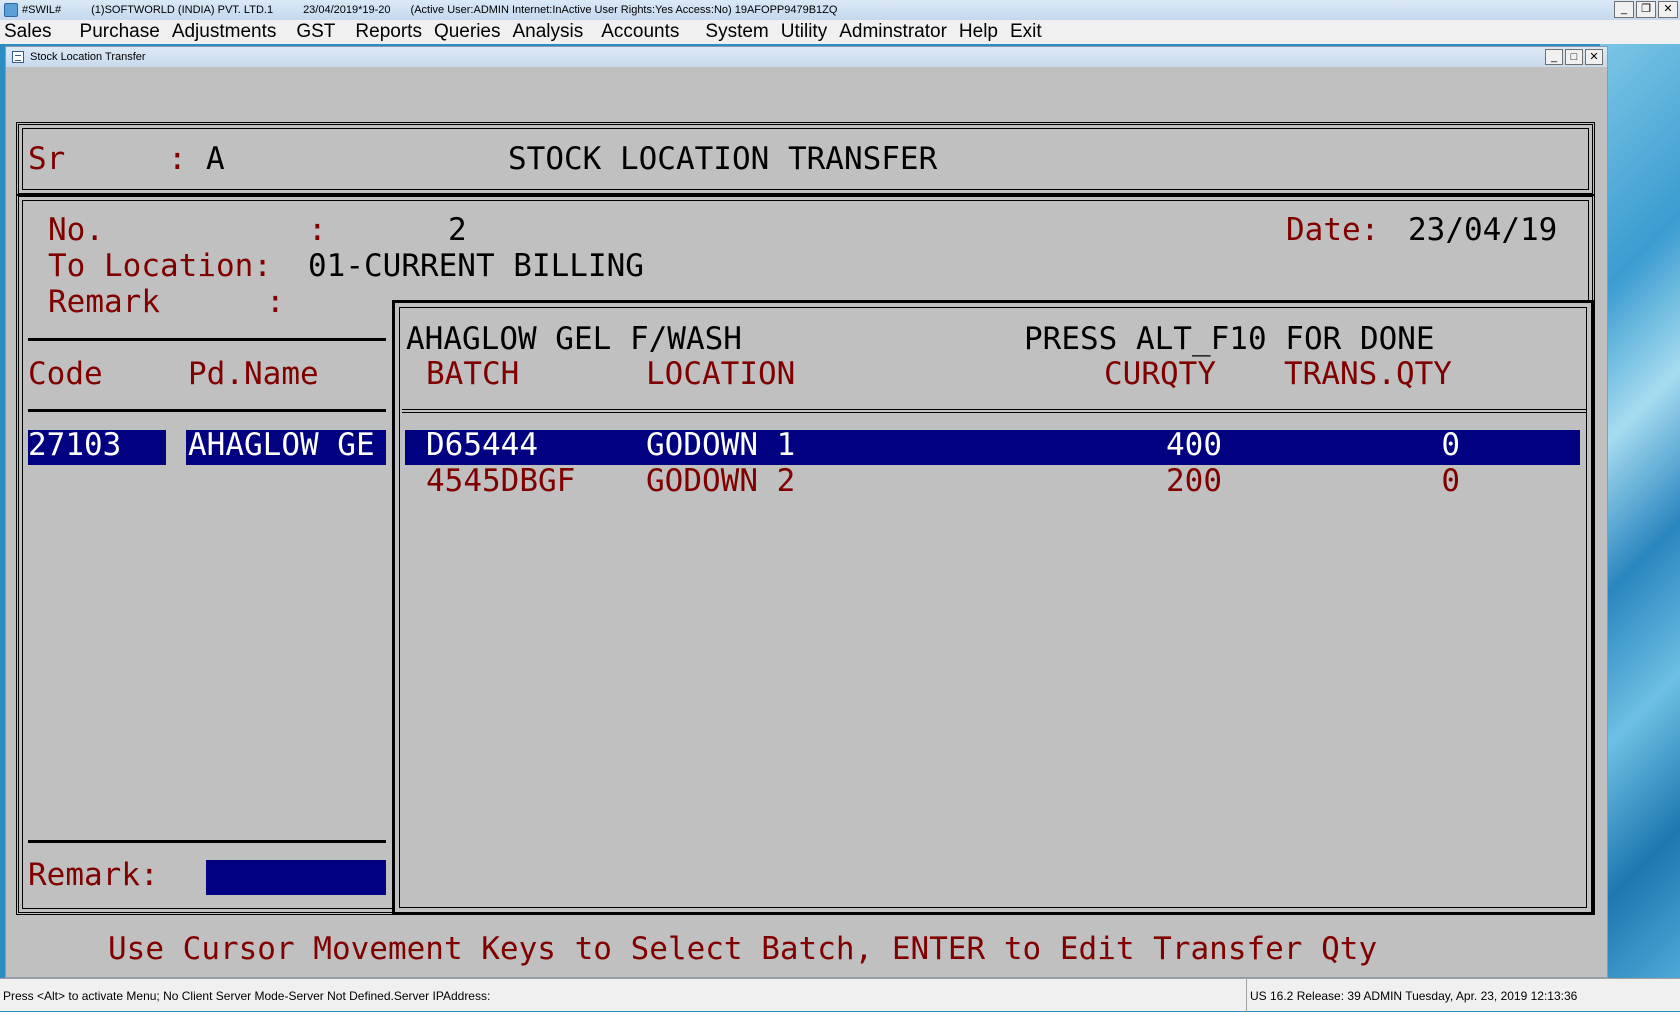 The height and width of the screenshot is (1012, 1680). Describe the element at coordinates (720, 445) in the screenshot. I see `popup-row-location: GODOWN 1` at that location.